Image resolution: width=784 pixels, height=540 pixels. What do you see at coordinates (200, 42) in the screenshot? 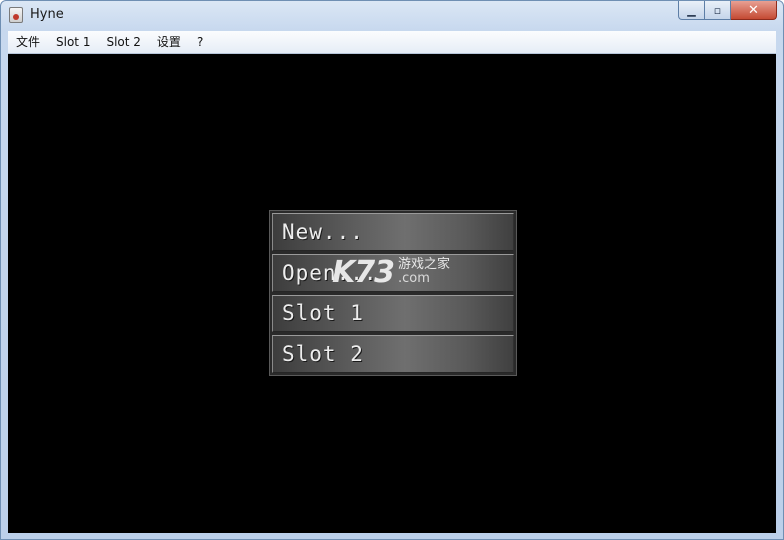
I see `menu-help: ?` at bounding box center [200, 42].